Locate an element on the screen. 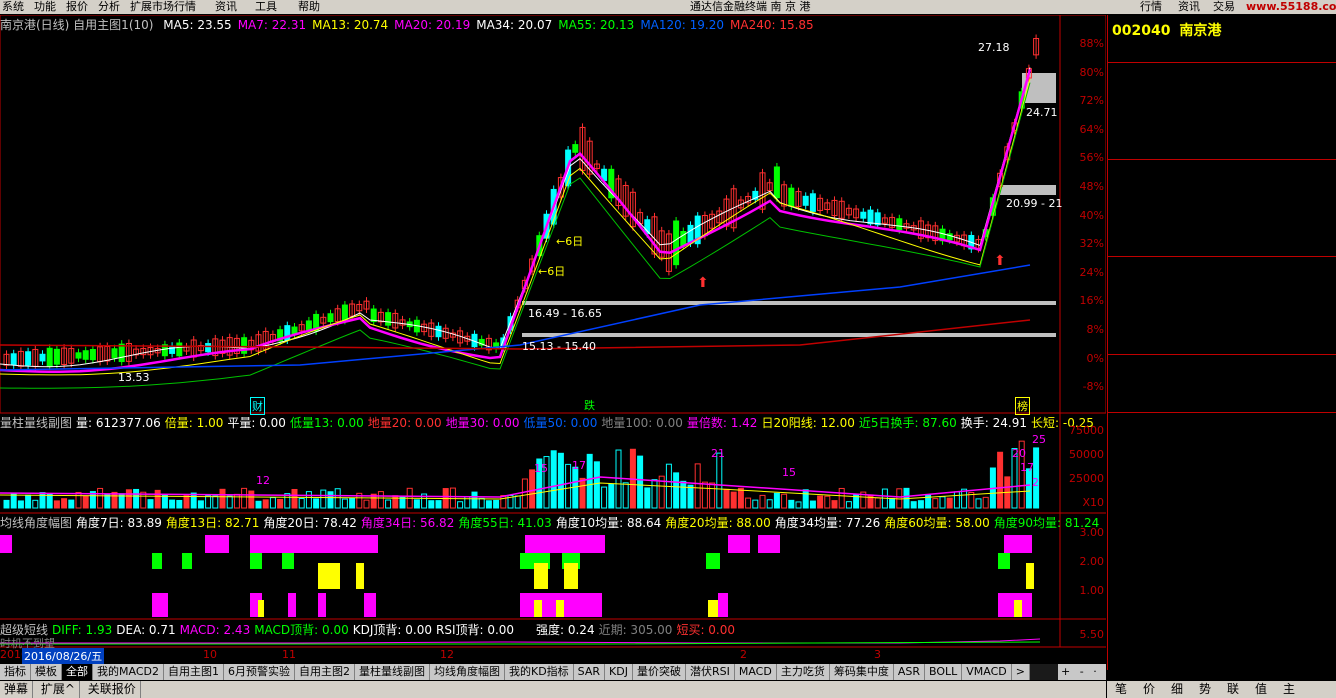  menu-item-analysis: 分析 is located at coordinates (109, 7).